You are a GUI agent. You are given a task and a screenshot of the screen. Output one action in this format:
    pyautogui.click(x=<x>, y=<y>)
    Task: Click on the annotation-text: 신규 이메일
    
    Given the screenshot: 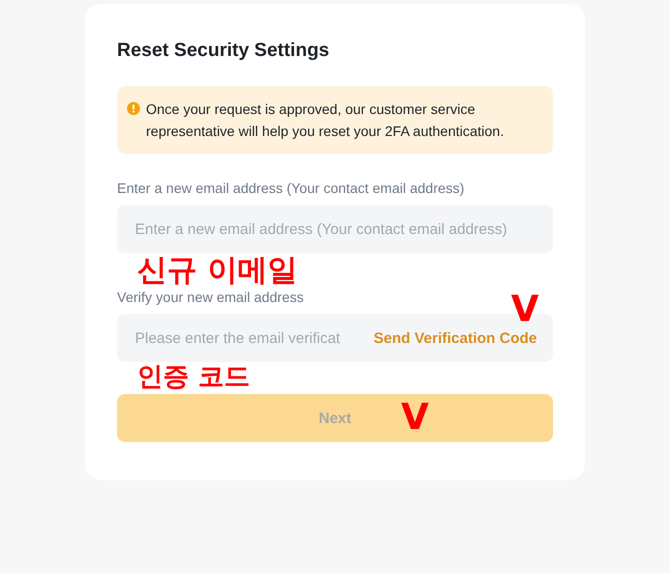 What is the action you would take?
    pyautogui.click(x=217, y=271)
    